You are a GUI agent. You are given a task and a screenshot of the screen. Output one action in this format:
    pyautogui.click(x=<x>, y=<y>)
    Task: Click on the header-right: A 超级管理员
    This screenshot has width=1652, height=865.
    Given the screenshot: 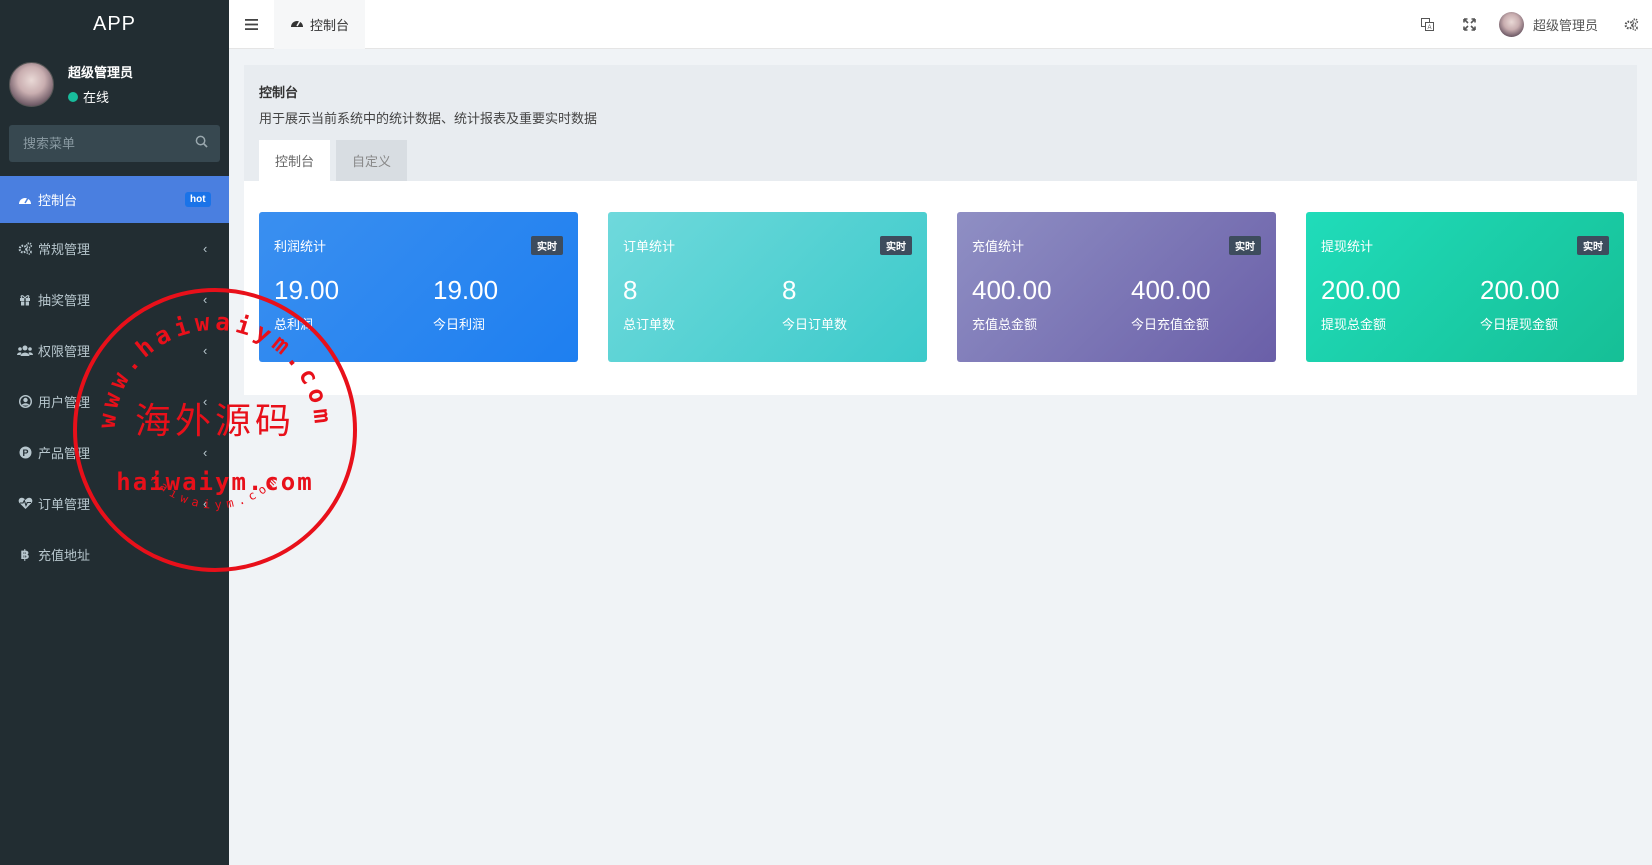 What is the action you would take?
    pyautogui.click(x=1529, y=24)
    